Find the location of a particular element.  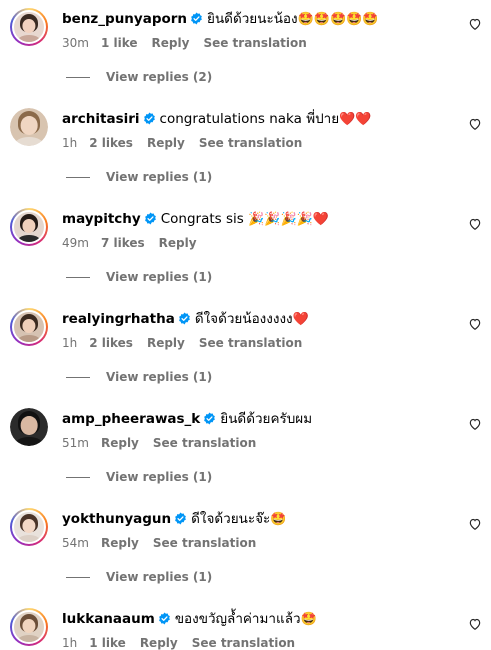

comment-line: benz_punyaporn ยินดีด้วยนะน้อง🤩🤩🤩🤩🤩 is located at coordinates (256, 19).